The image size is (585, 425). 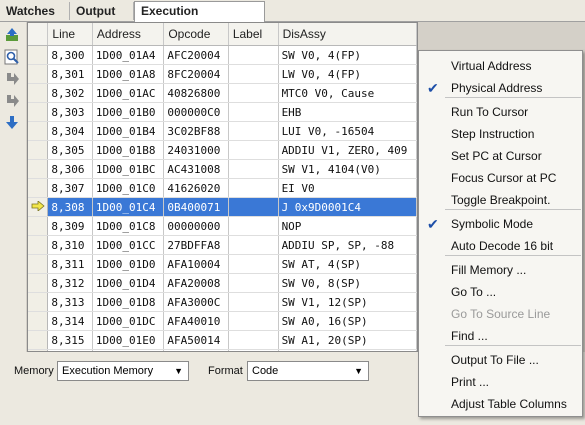 I want to click on cell-disassy: SW A1, 20(SP), so click(x=347, y=340).